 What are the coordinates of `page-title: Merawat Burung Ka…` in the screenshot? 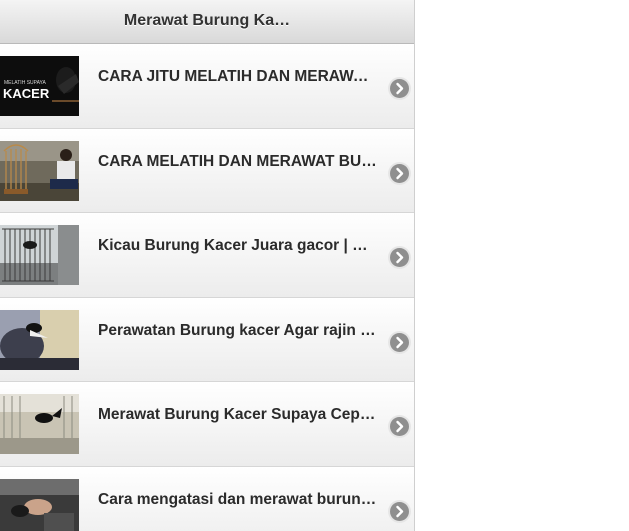 It's located at (207, 20).